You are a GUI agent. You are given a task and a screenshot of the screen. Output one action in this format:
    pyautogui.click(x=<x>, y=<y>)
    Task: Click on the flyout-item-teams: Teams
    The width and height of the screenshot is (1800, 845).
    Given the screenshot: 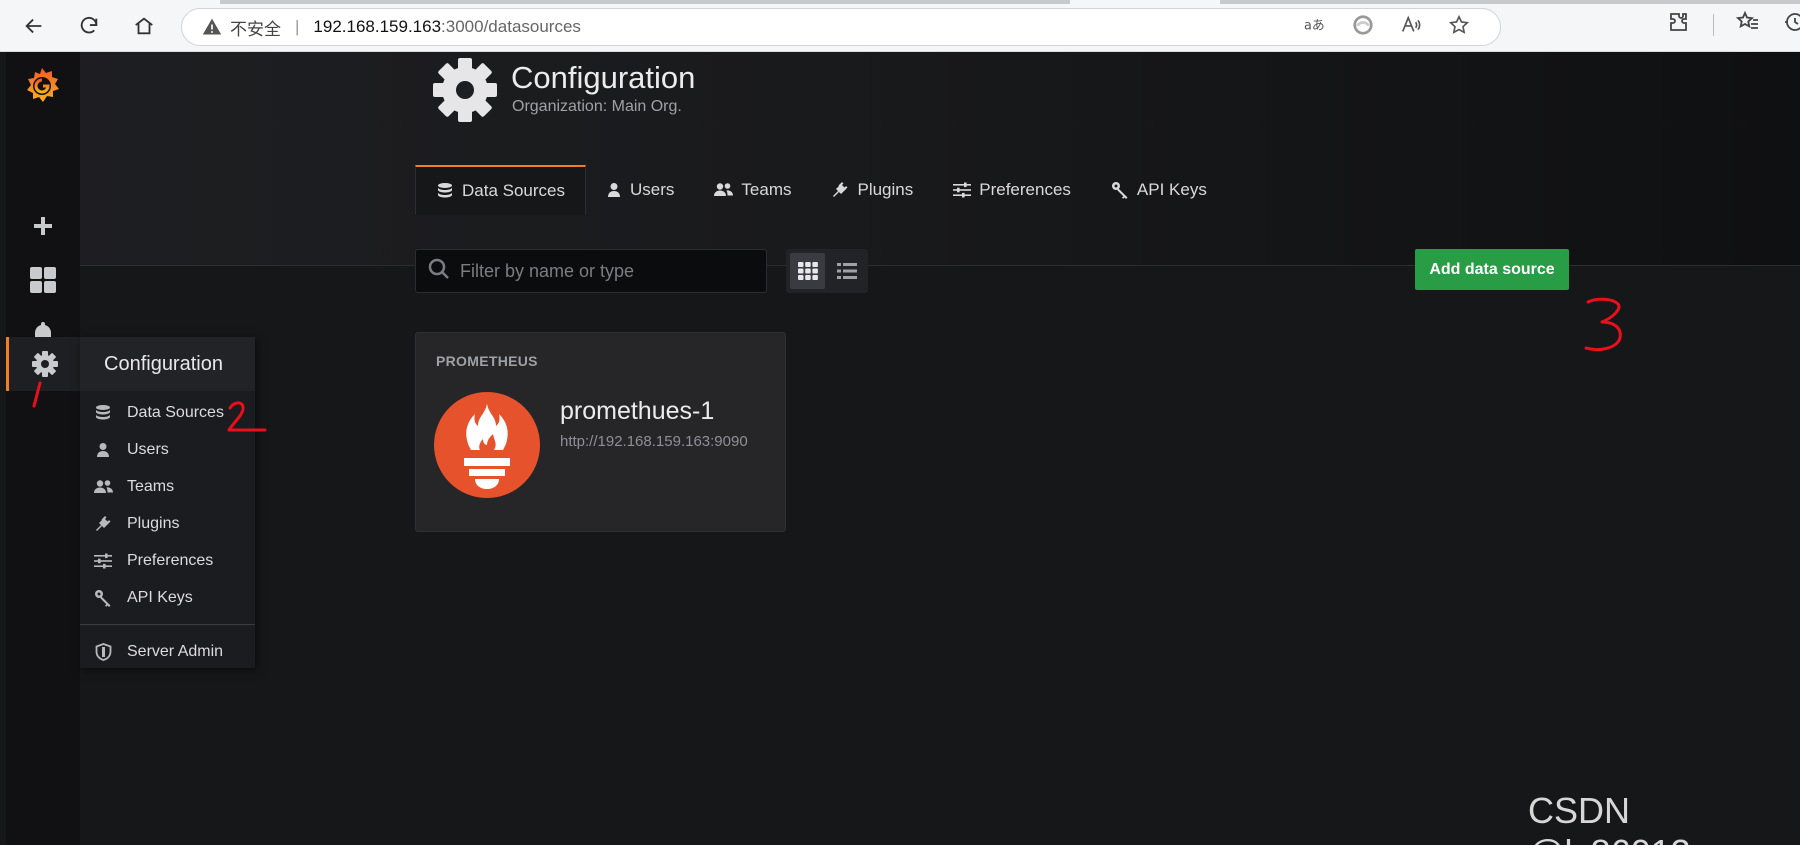 What is the action you would take?
    pyautogui.click(x=167, y=486)
    